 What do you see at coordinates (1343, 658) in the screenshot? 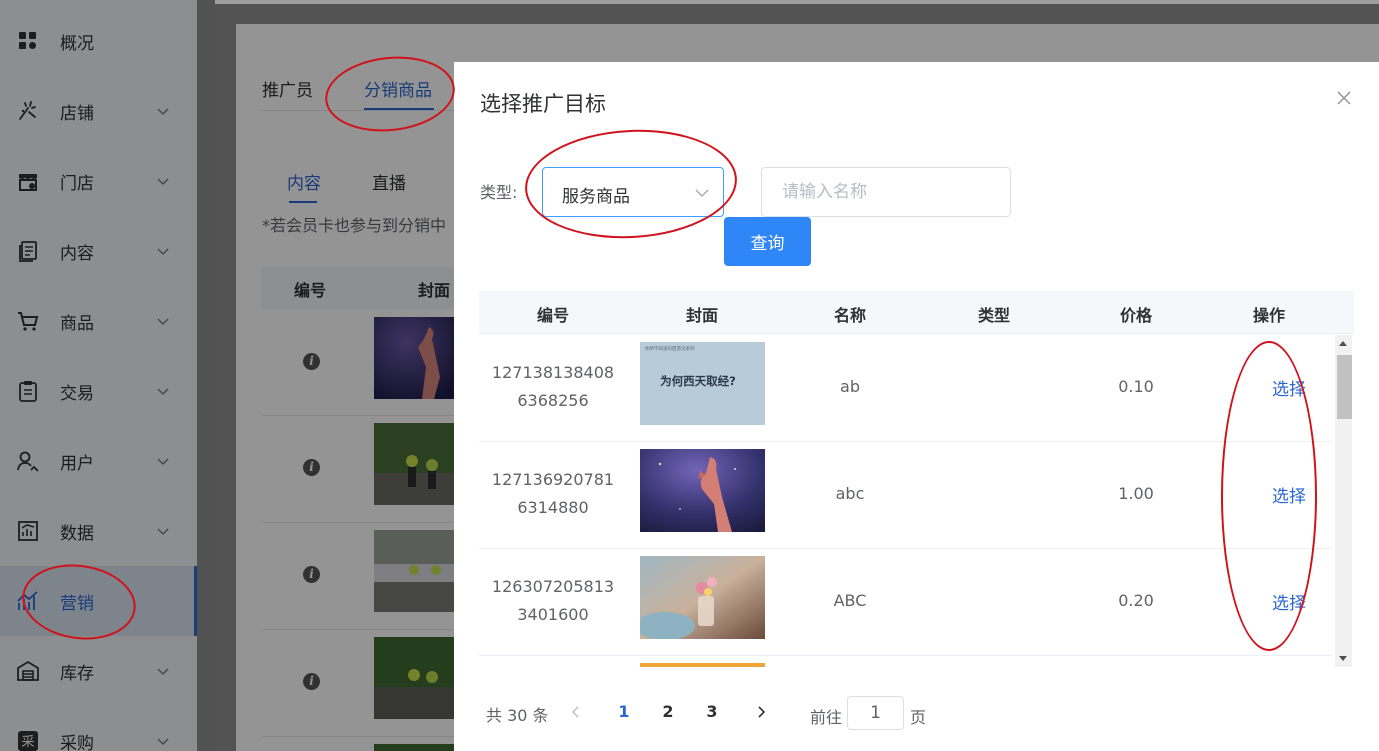
I see `scroll-down-icon` at bounding box center [1343, 658].